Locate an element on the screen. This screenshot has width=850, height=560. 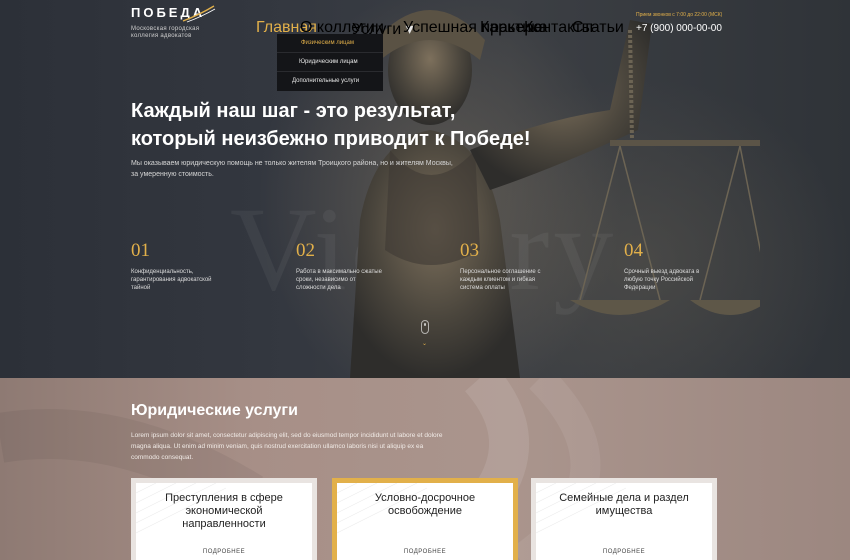
service-card-title: Условно-досрочное освобождение is located at coordinates (425, 504).